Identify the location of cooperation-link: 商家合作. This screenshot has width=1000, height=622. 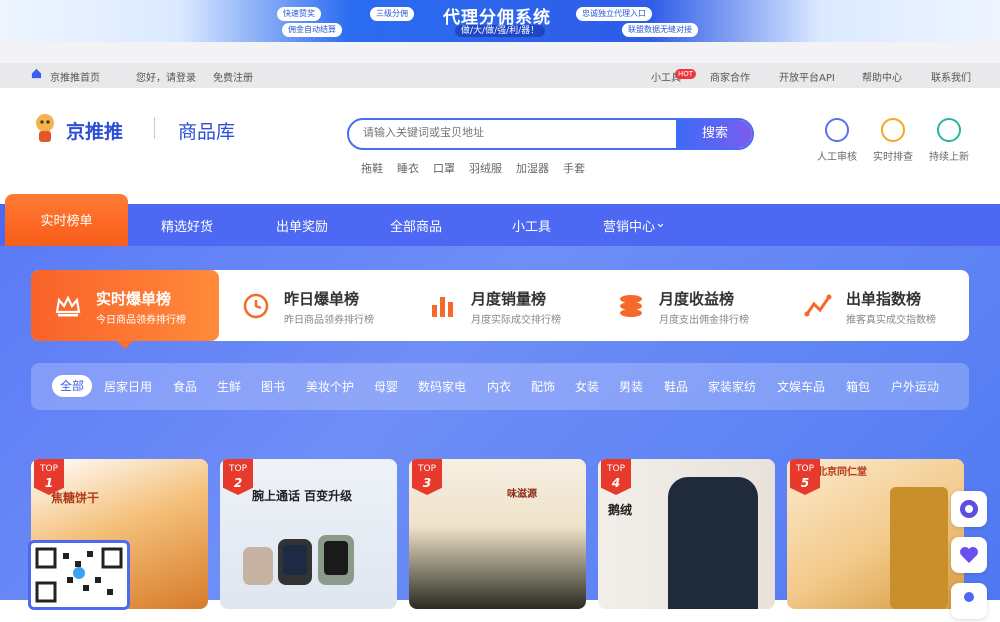
(730, 76).